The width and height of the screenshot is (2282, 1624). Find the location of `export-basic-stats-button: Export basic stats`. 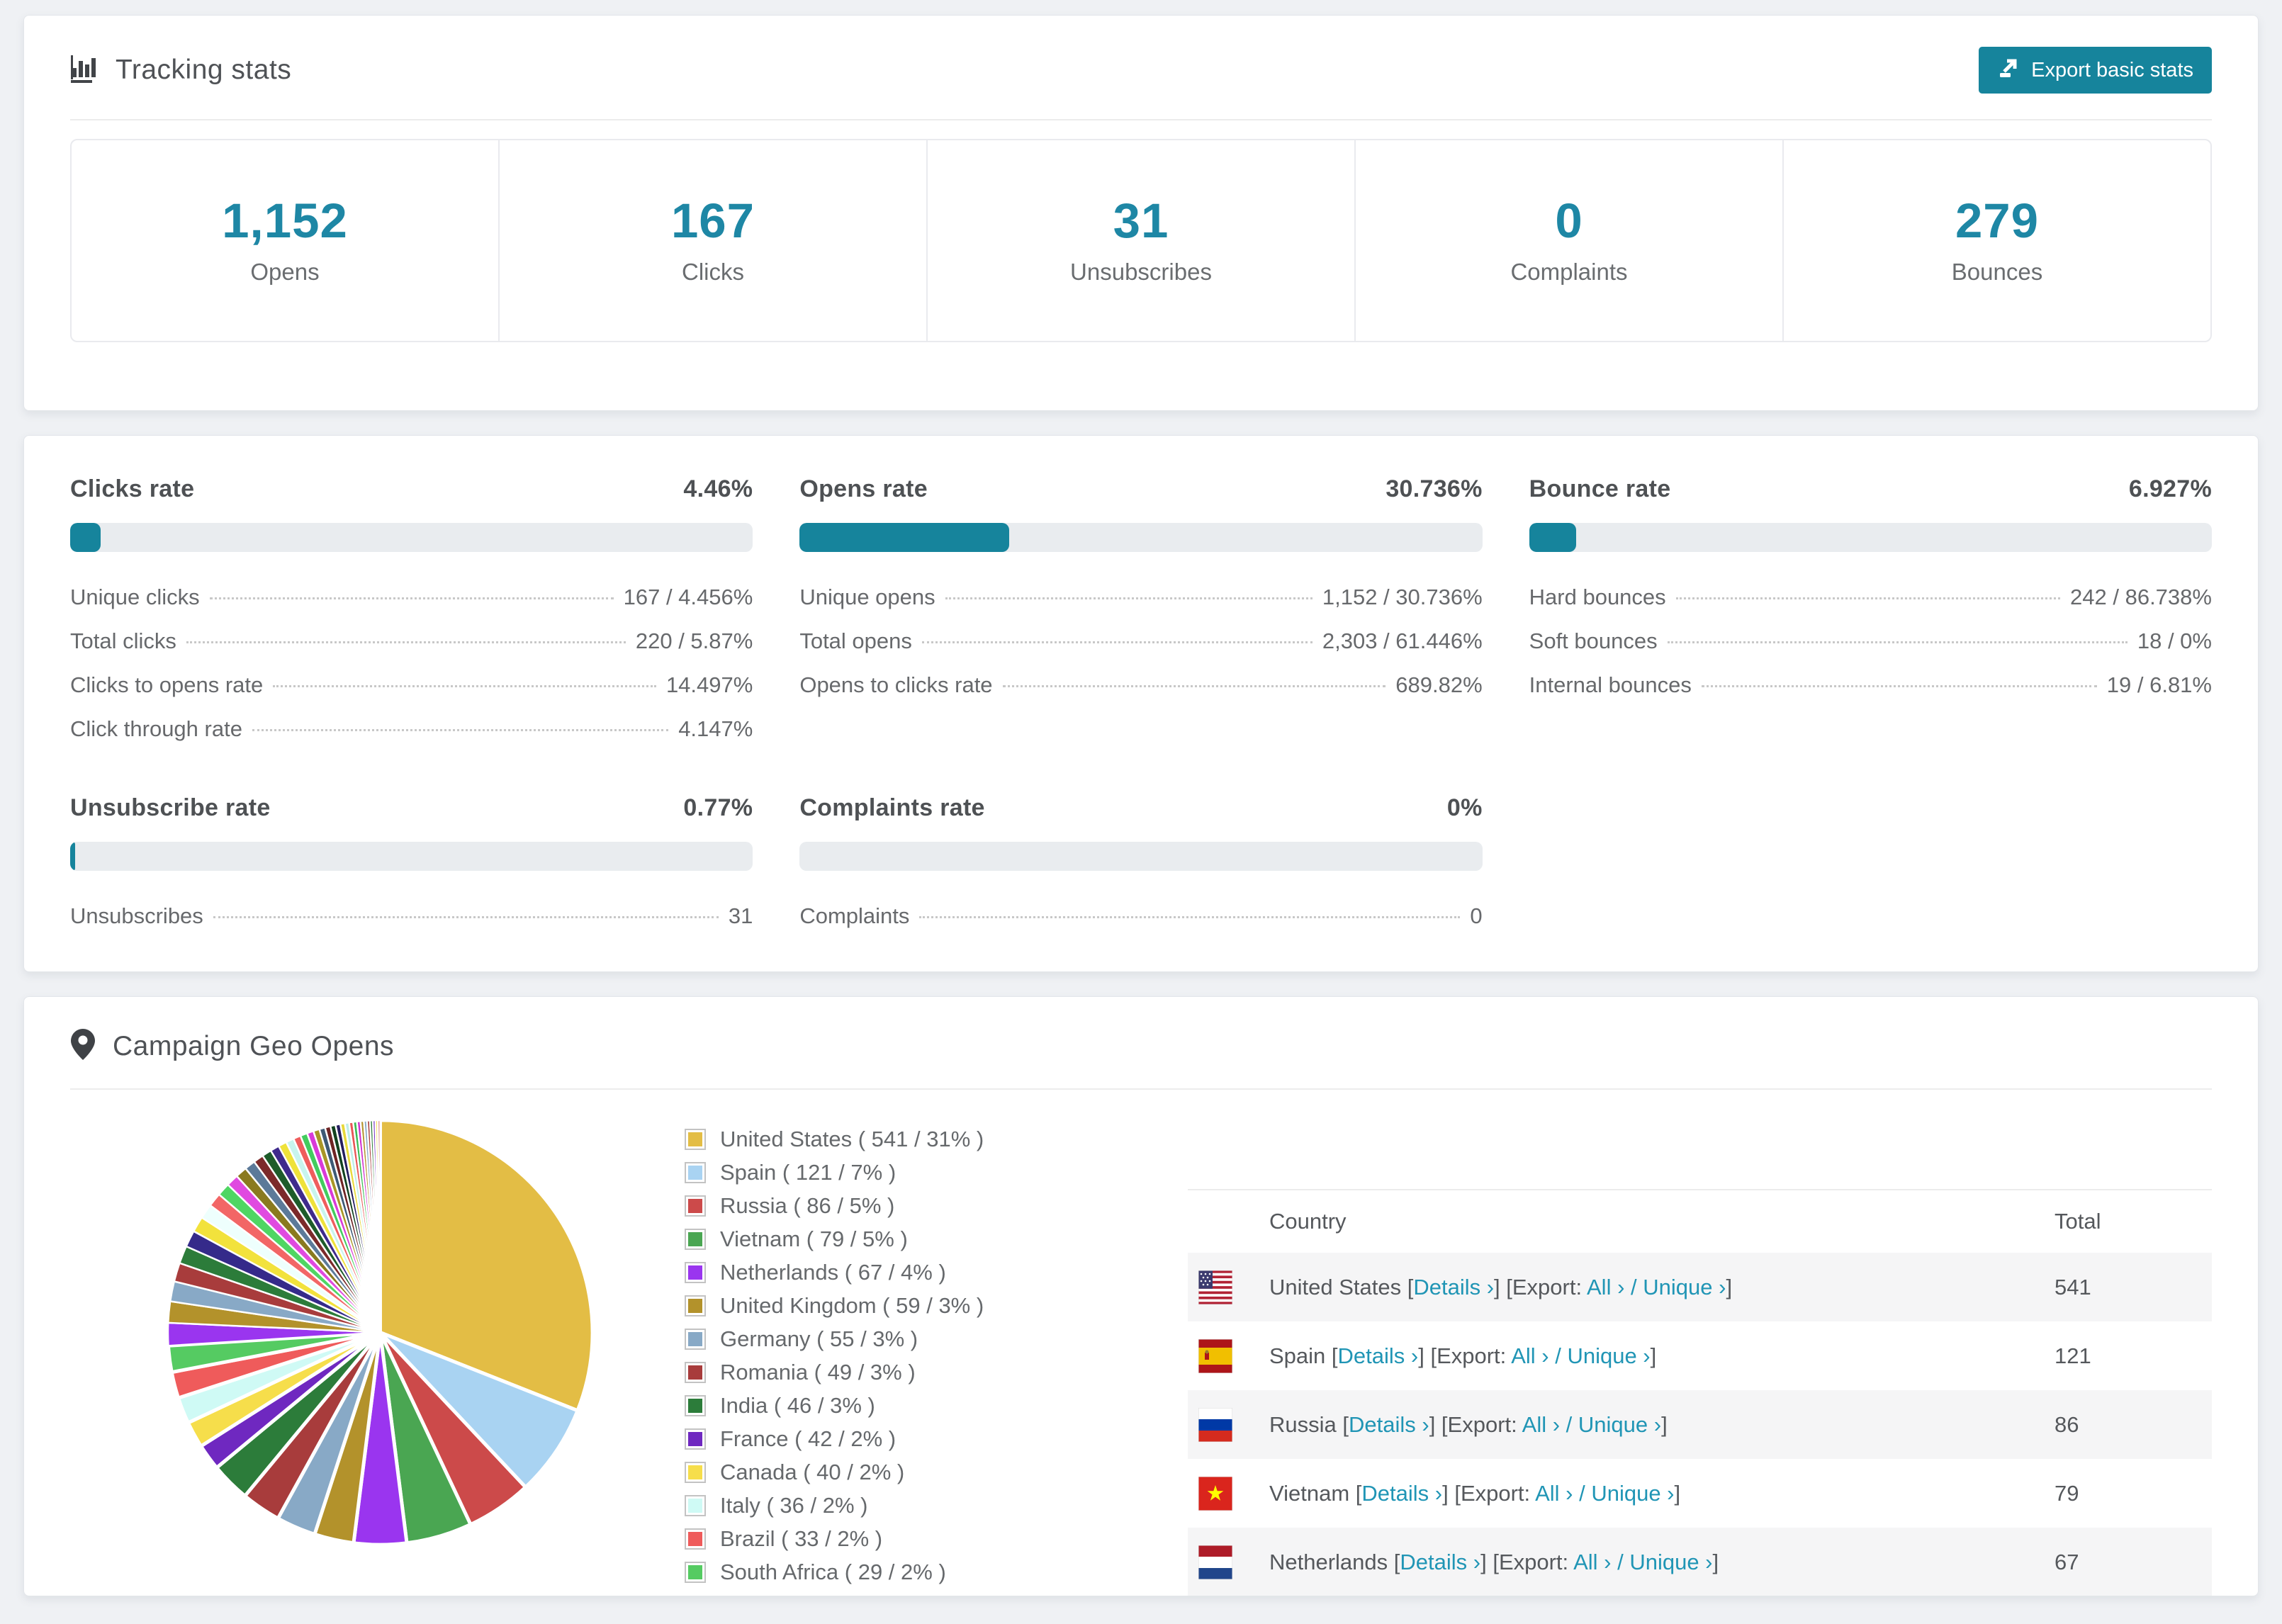

export-basic-stats-button: Export basic stats is located at coordinates (2095, 70).